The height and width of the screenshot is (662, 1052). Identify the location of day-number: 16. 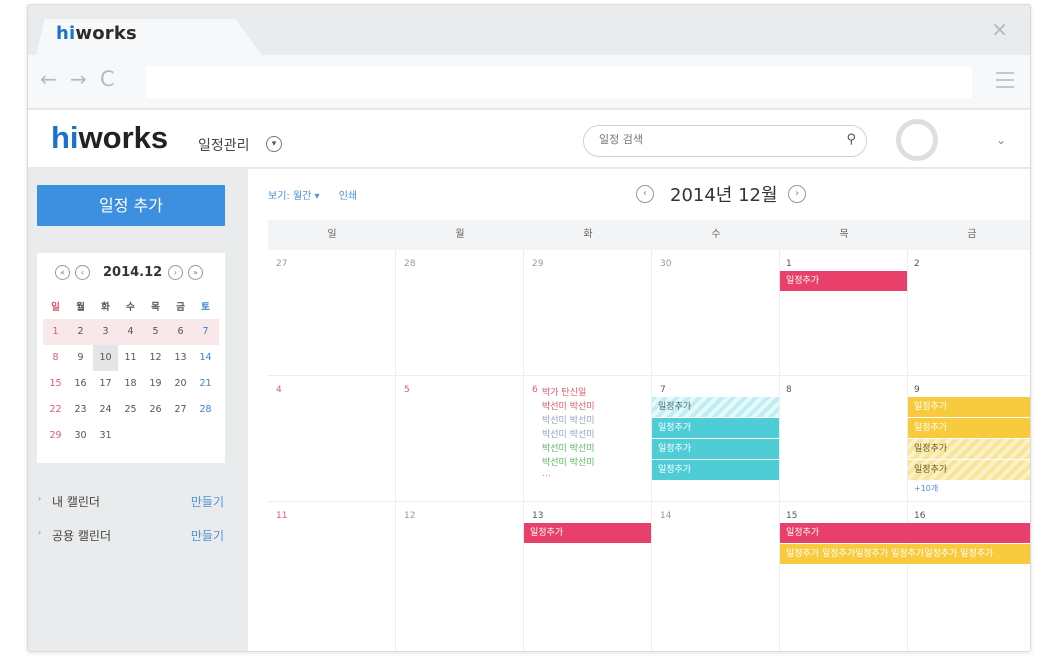
(919, 516).